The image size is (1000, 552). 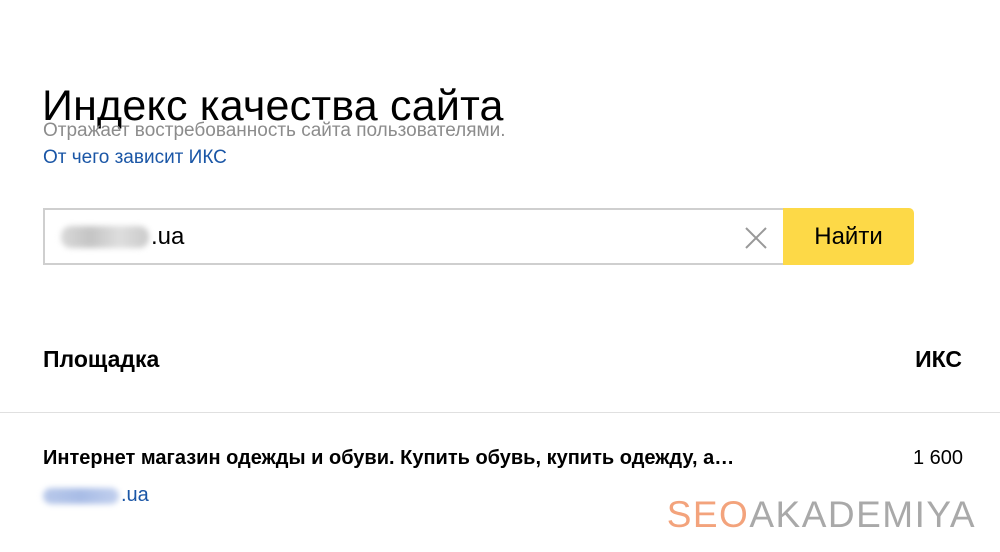 What do you see at coordinates (101, 359) in the screenshot?
I see `column-header-site: Площадка` at bounding box center [101, 359].